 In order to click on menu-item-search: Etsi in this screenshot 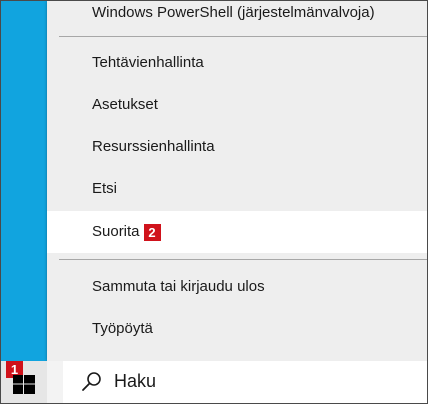, I will do `click(237, 189)`.